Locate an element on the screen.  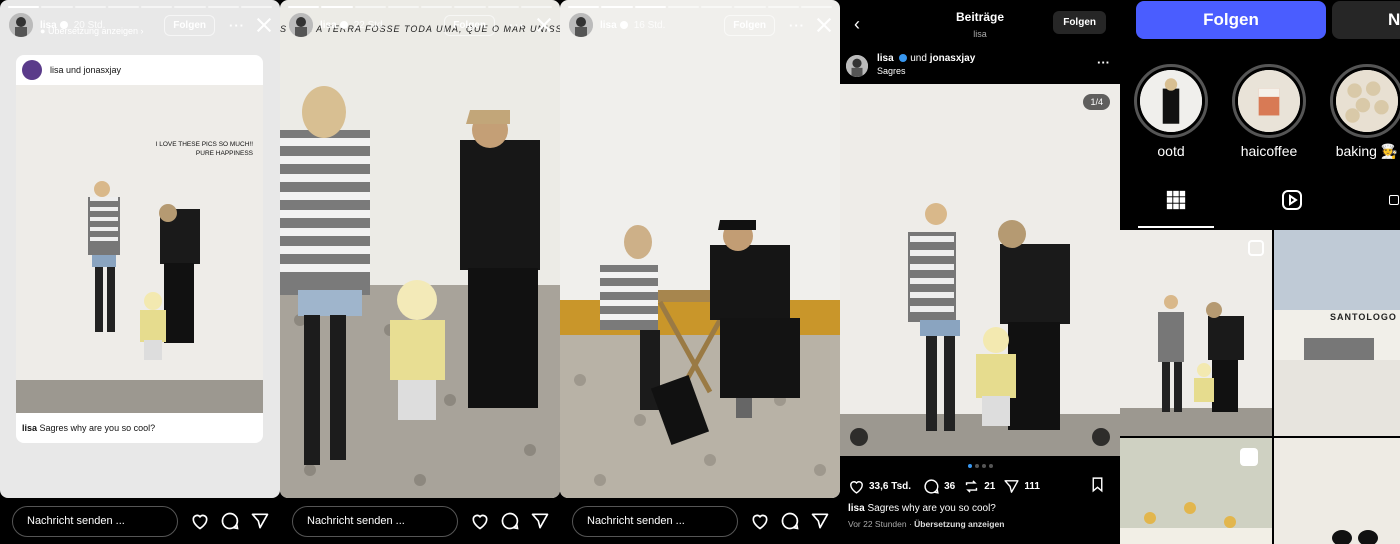
highlight-label: baking 🧑‍🍳 is located at coordinates (1367, 151).